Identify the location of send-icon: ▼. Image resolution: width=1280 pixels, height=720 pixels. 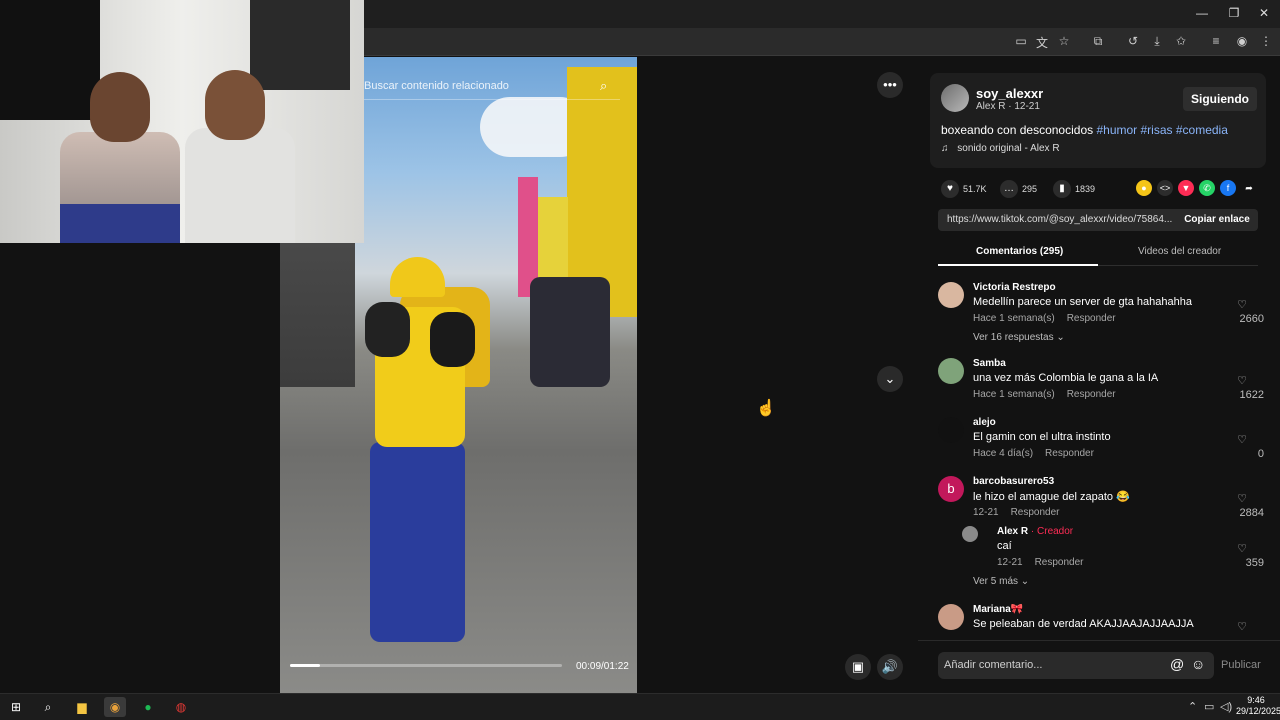
(1186, 188).